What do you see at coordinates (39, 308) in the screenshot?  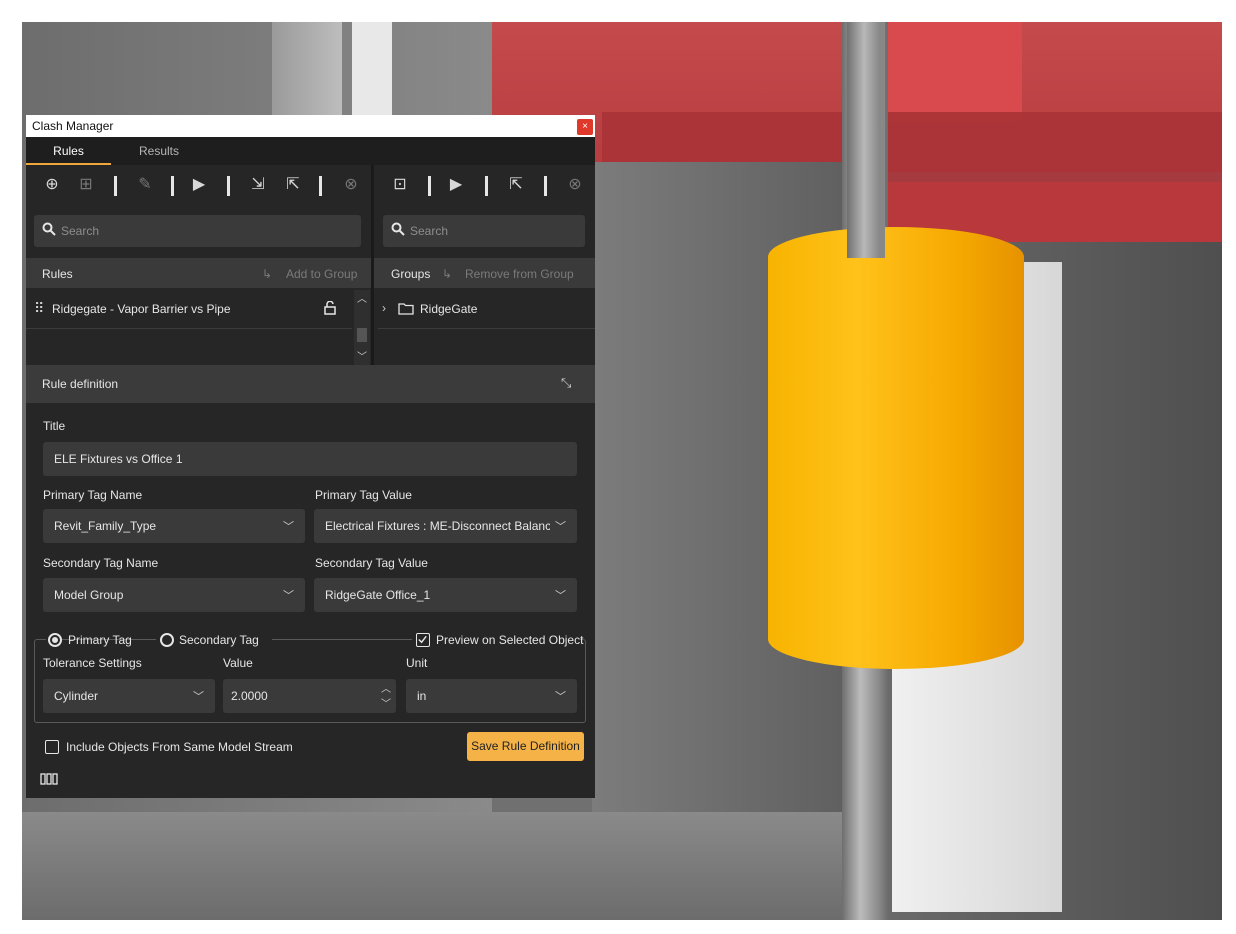 I see `drag-handle-icon: ⠿` at bounding box center [39, 308].